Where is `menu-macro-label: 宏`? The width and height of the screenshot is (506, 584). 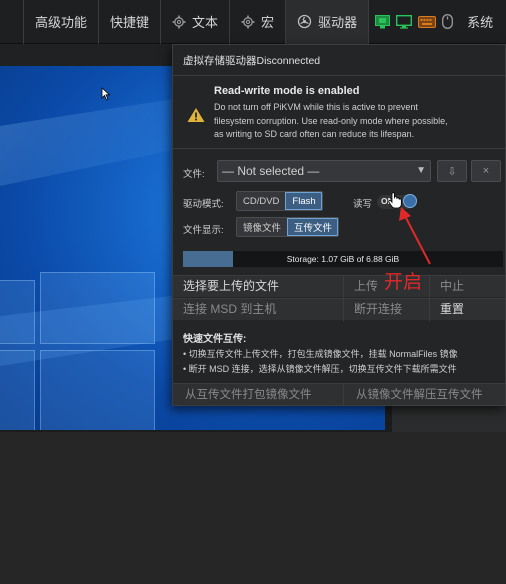
menu-macro-label: 宏 is located at coordinates (268, 22).